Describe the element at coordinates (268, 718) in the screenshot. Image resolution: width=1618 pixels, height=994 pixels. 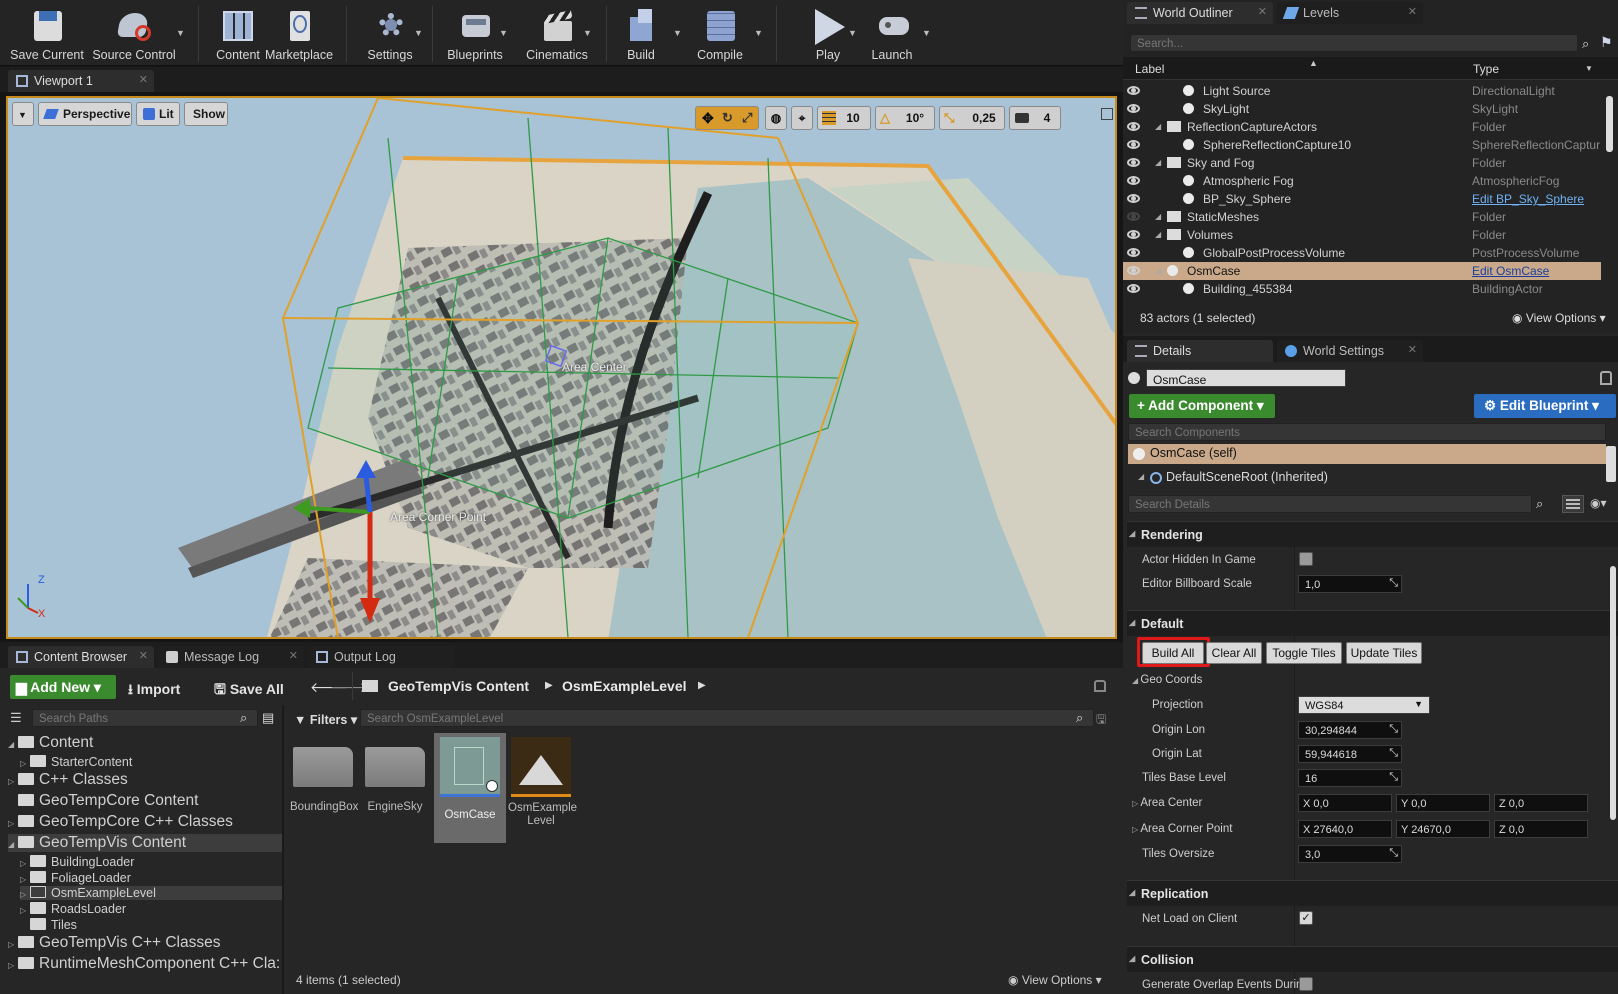
I see `list-view-icon: ▤` at that location.